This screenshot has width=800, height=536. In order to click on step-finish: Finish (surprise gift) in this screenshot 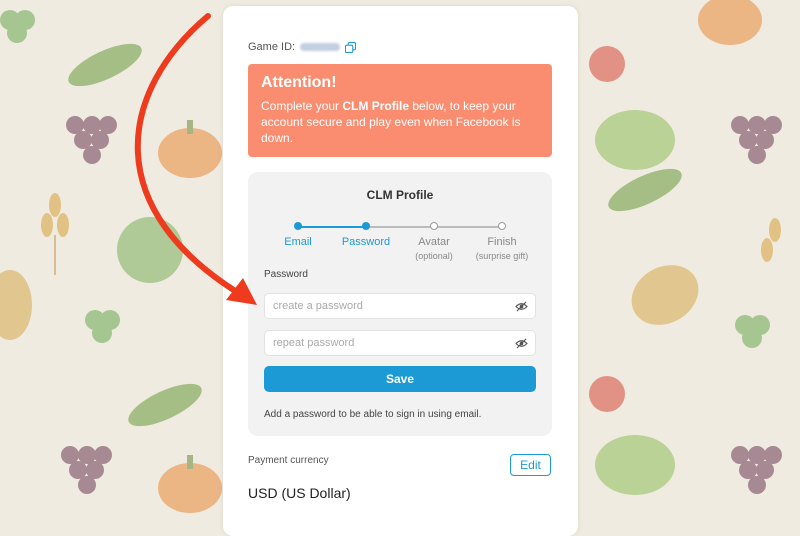, I will do `click(502, 238)`.